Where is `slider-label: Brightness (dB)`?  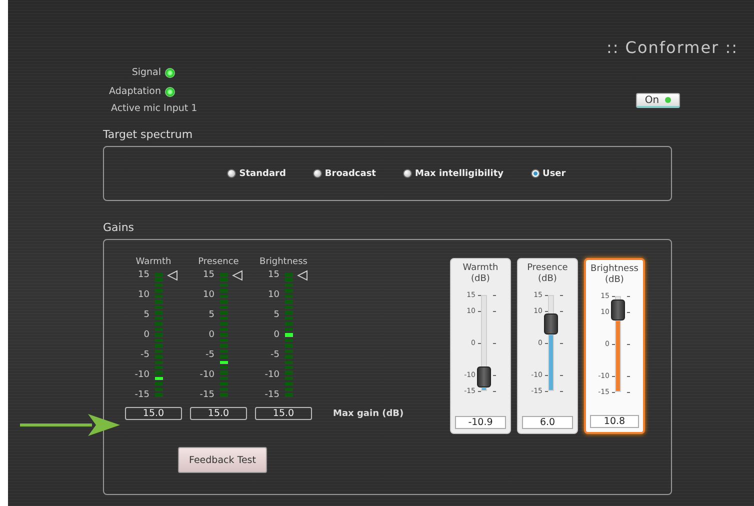
slider-label: Brightness (dB) is located at coordinates (614, 275).